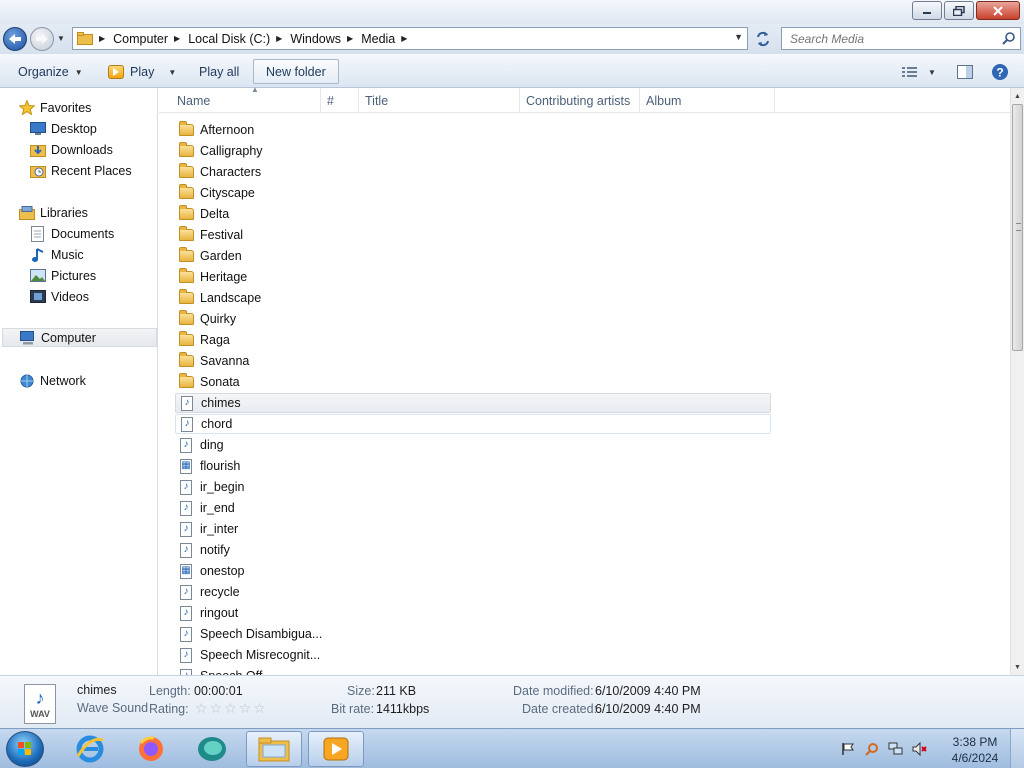  Describe the element at coordinates (81, 170) in the screenshot. I see `nav-recent-places: Recent Places` at that location.